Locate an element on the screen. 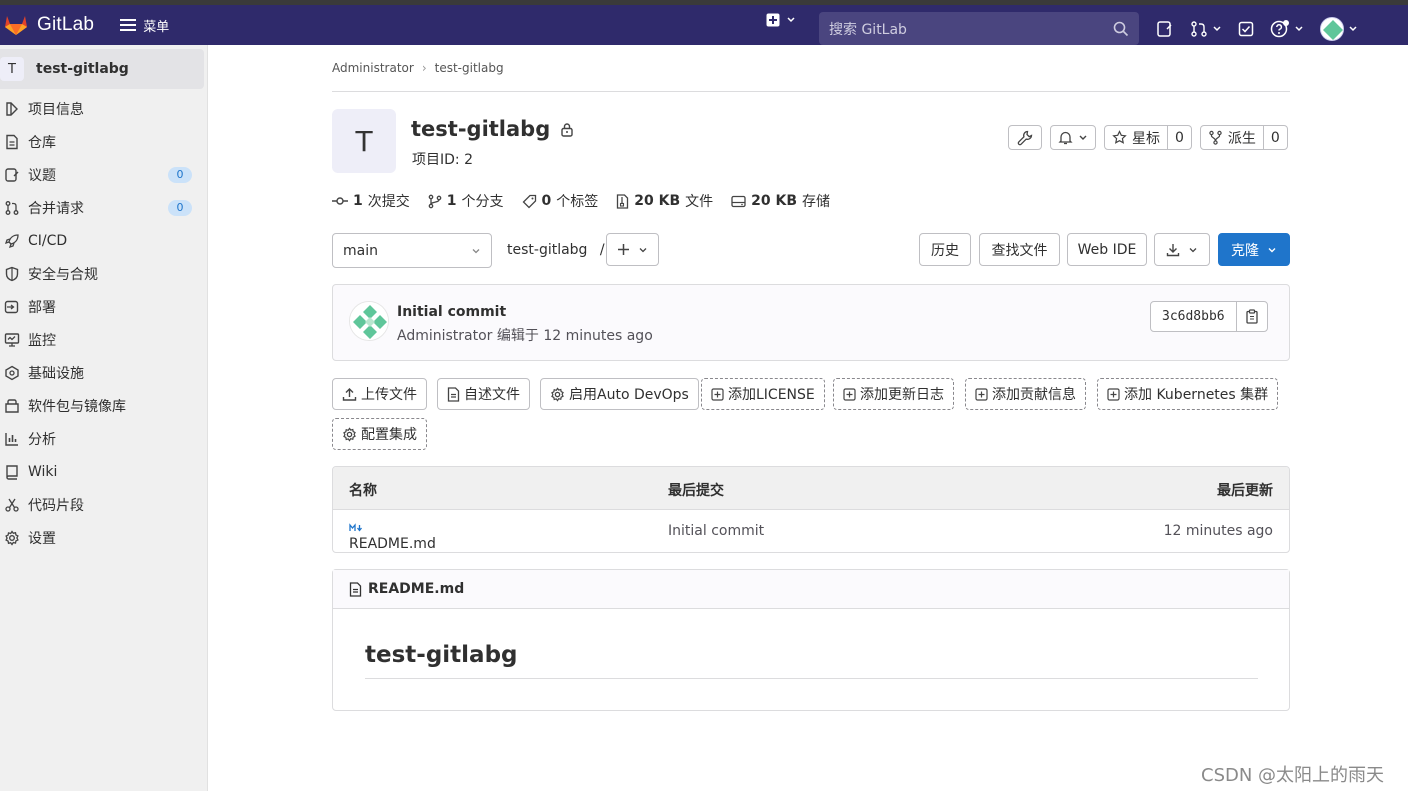 This screenshot has width=1408, height=791. add-to-tree-dropdown is located at coordinates (632, 249).